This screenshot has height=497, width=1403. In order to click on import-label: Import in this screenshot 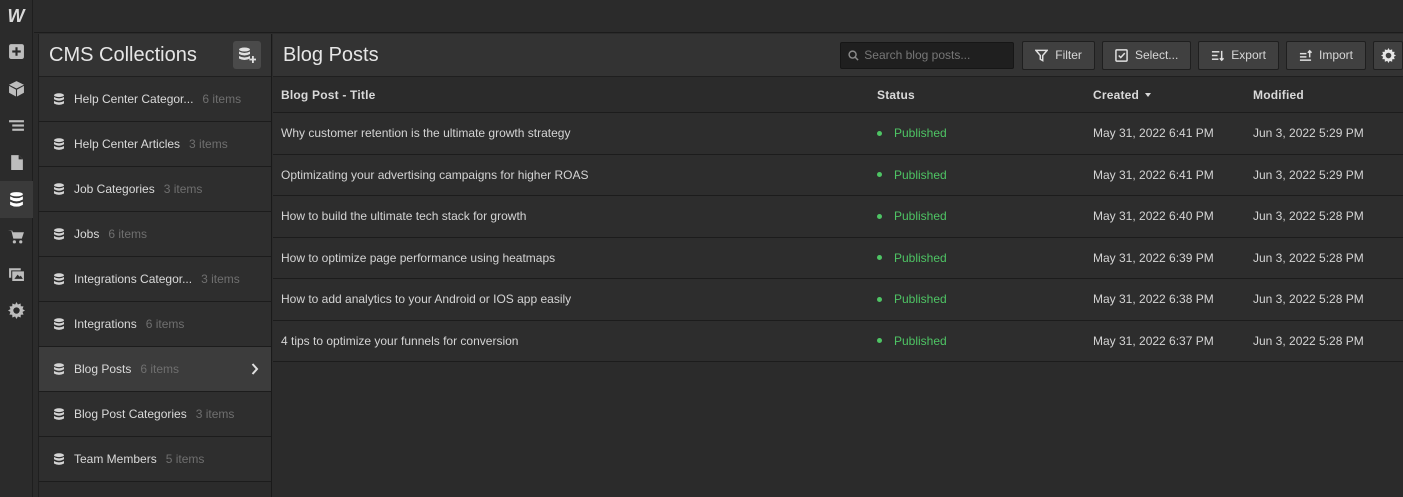, I will do `click(1335, 55)`.